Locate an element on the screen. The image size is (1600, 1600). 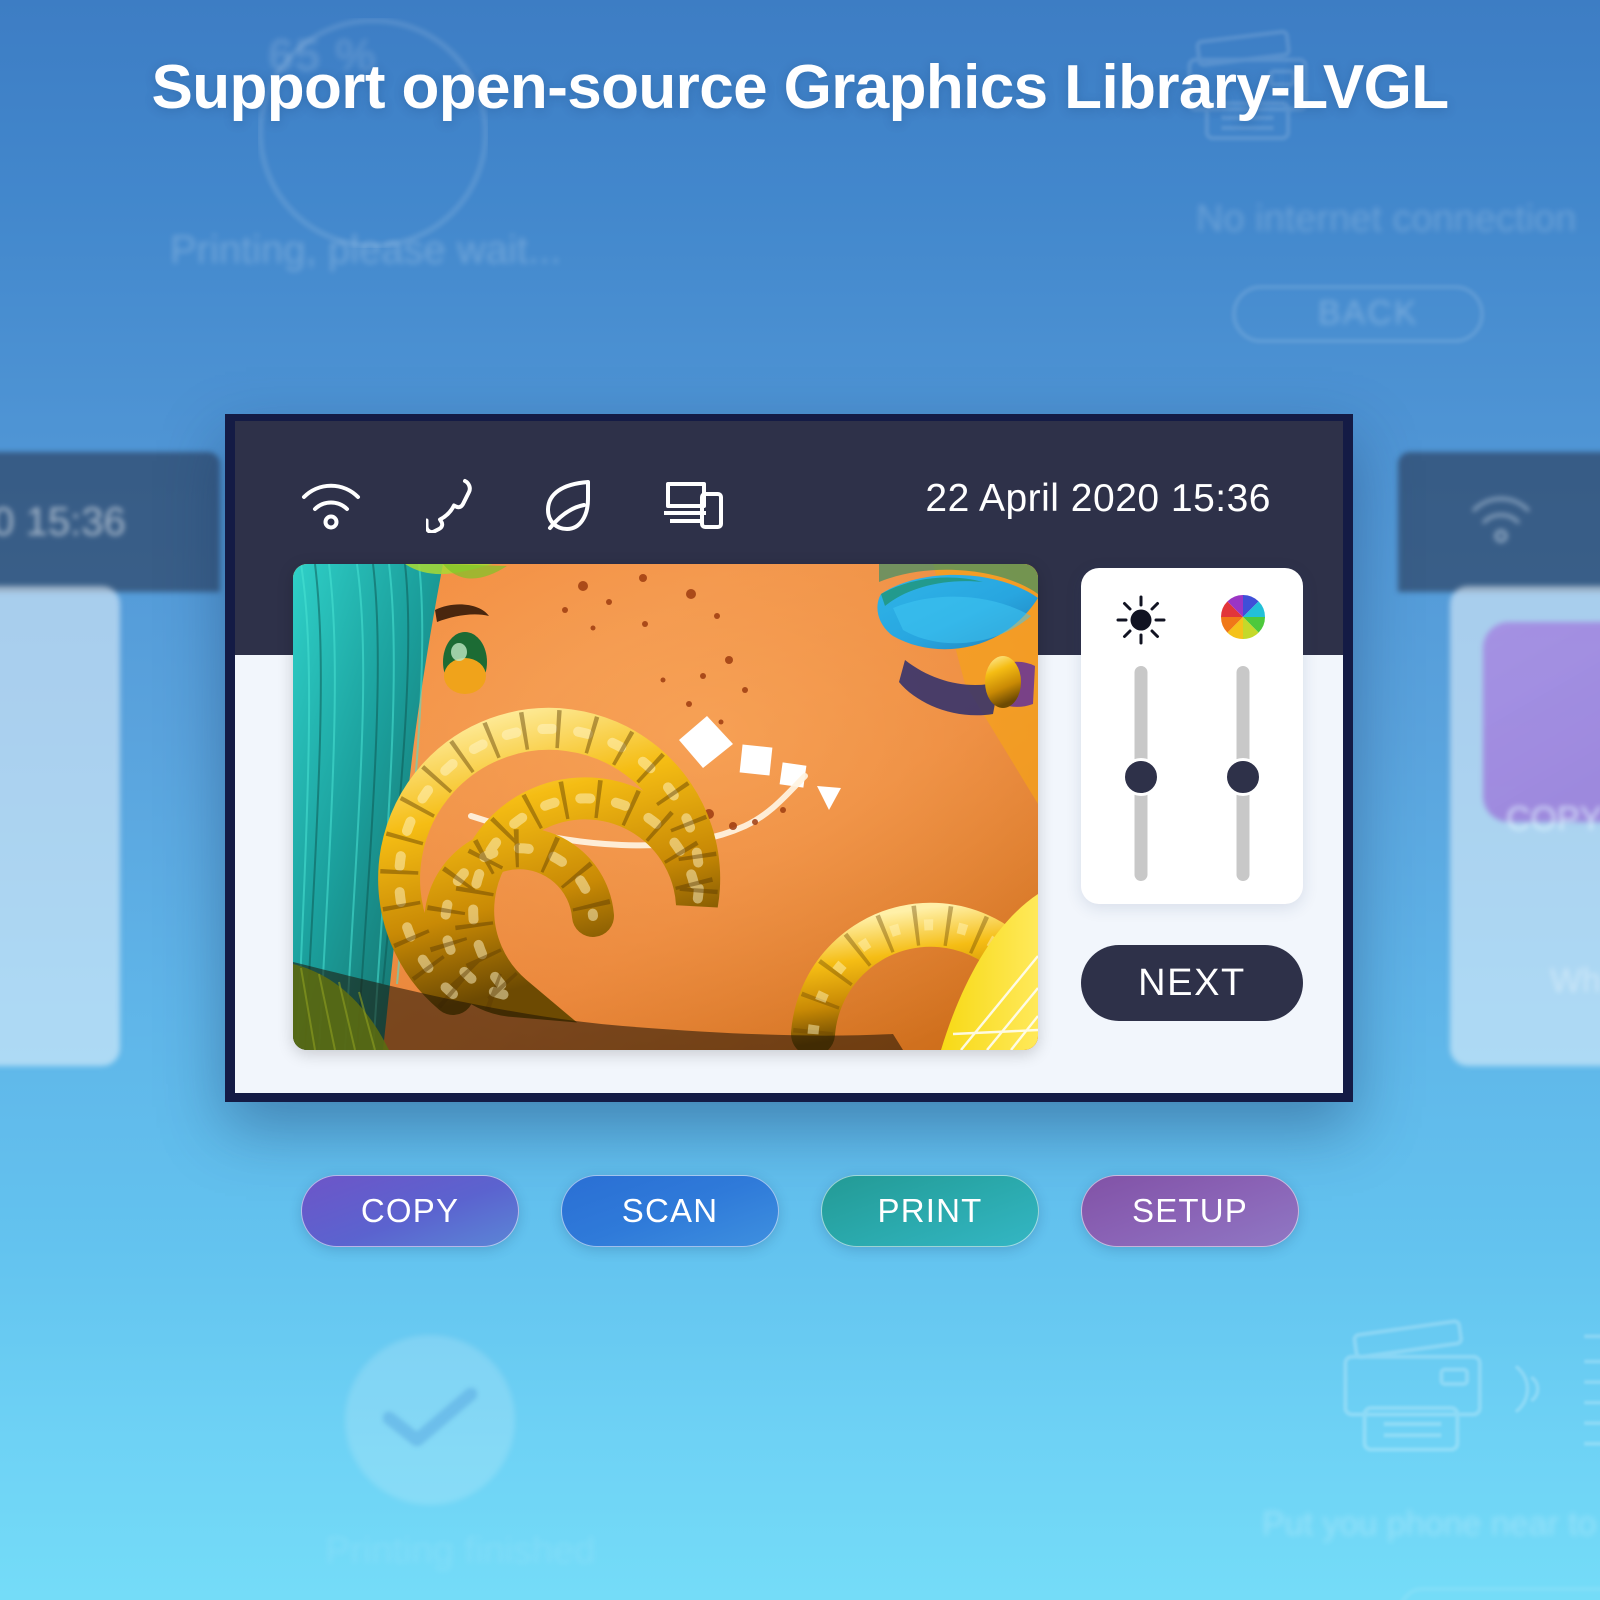
setup-button: SETUP is located at coordinates (1190, 1211).